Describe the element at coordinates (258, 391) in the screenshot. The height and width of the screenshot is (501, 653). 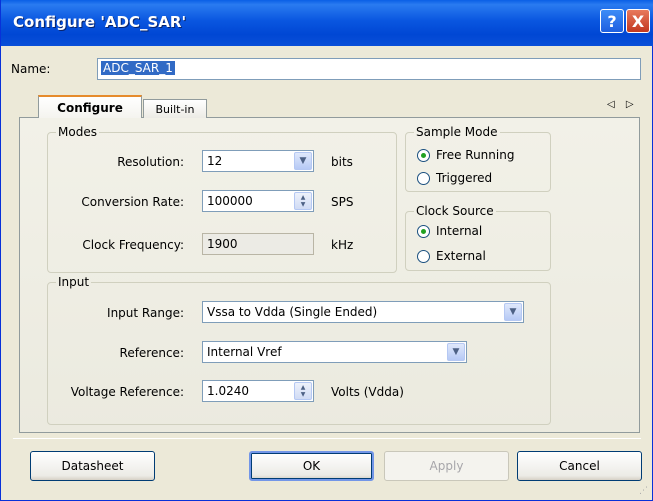
I see `voltage-reference-stepper: 1.0240 ▲ ▼` at that location.